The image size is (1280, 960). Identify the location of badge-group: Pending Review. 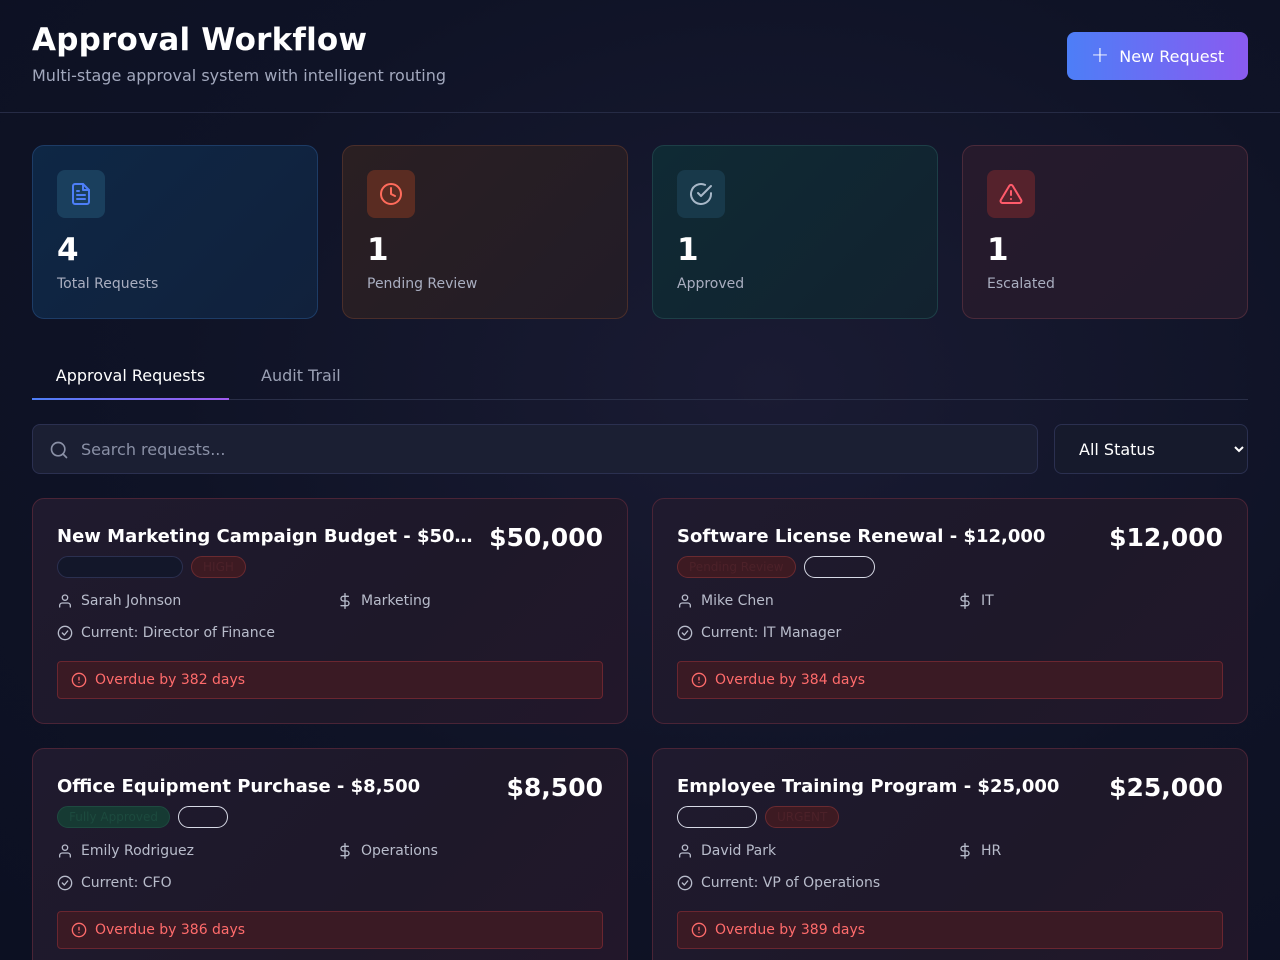
(776, 567).